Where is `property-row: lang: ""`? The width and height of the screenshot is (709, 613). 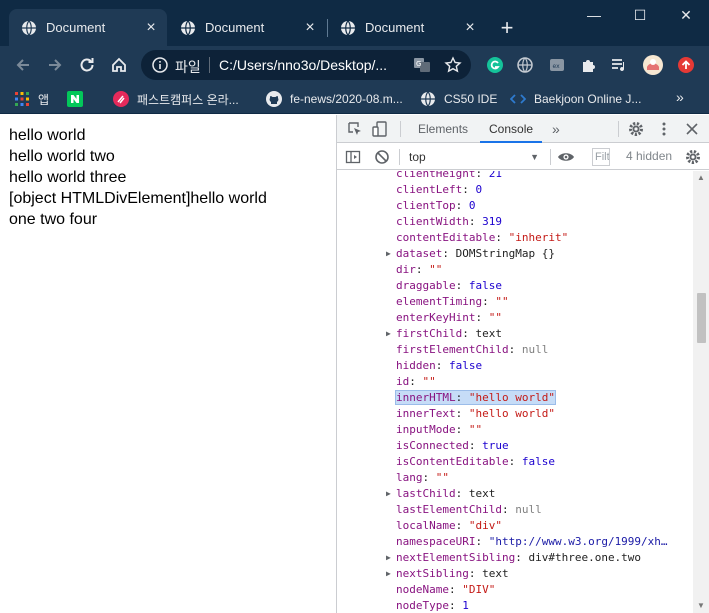 property-row: lang: "" is located at coordinates (515, 478).